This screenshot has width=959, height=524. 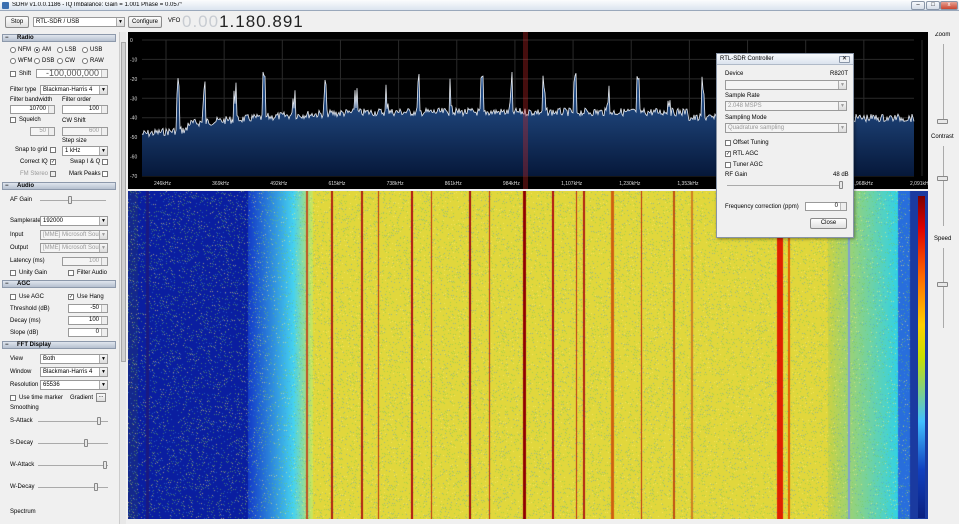 I want to click on time-marker-checkbox, so click(x=13, y=398).